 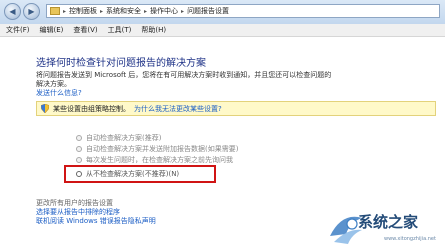 I want to click on privacy-info-link: 发送什么信息?, so click(x=186, y=93).